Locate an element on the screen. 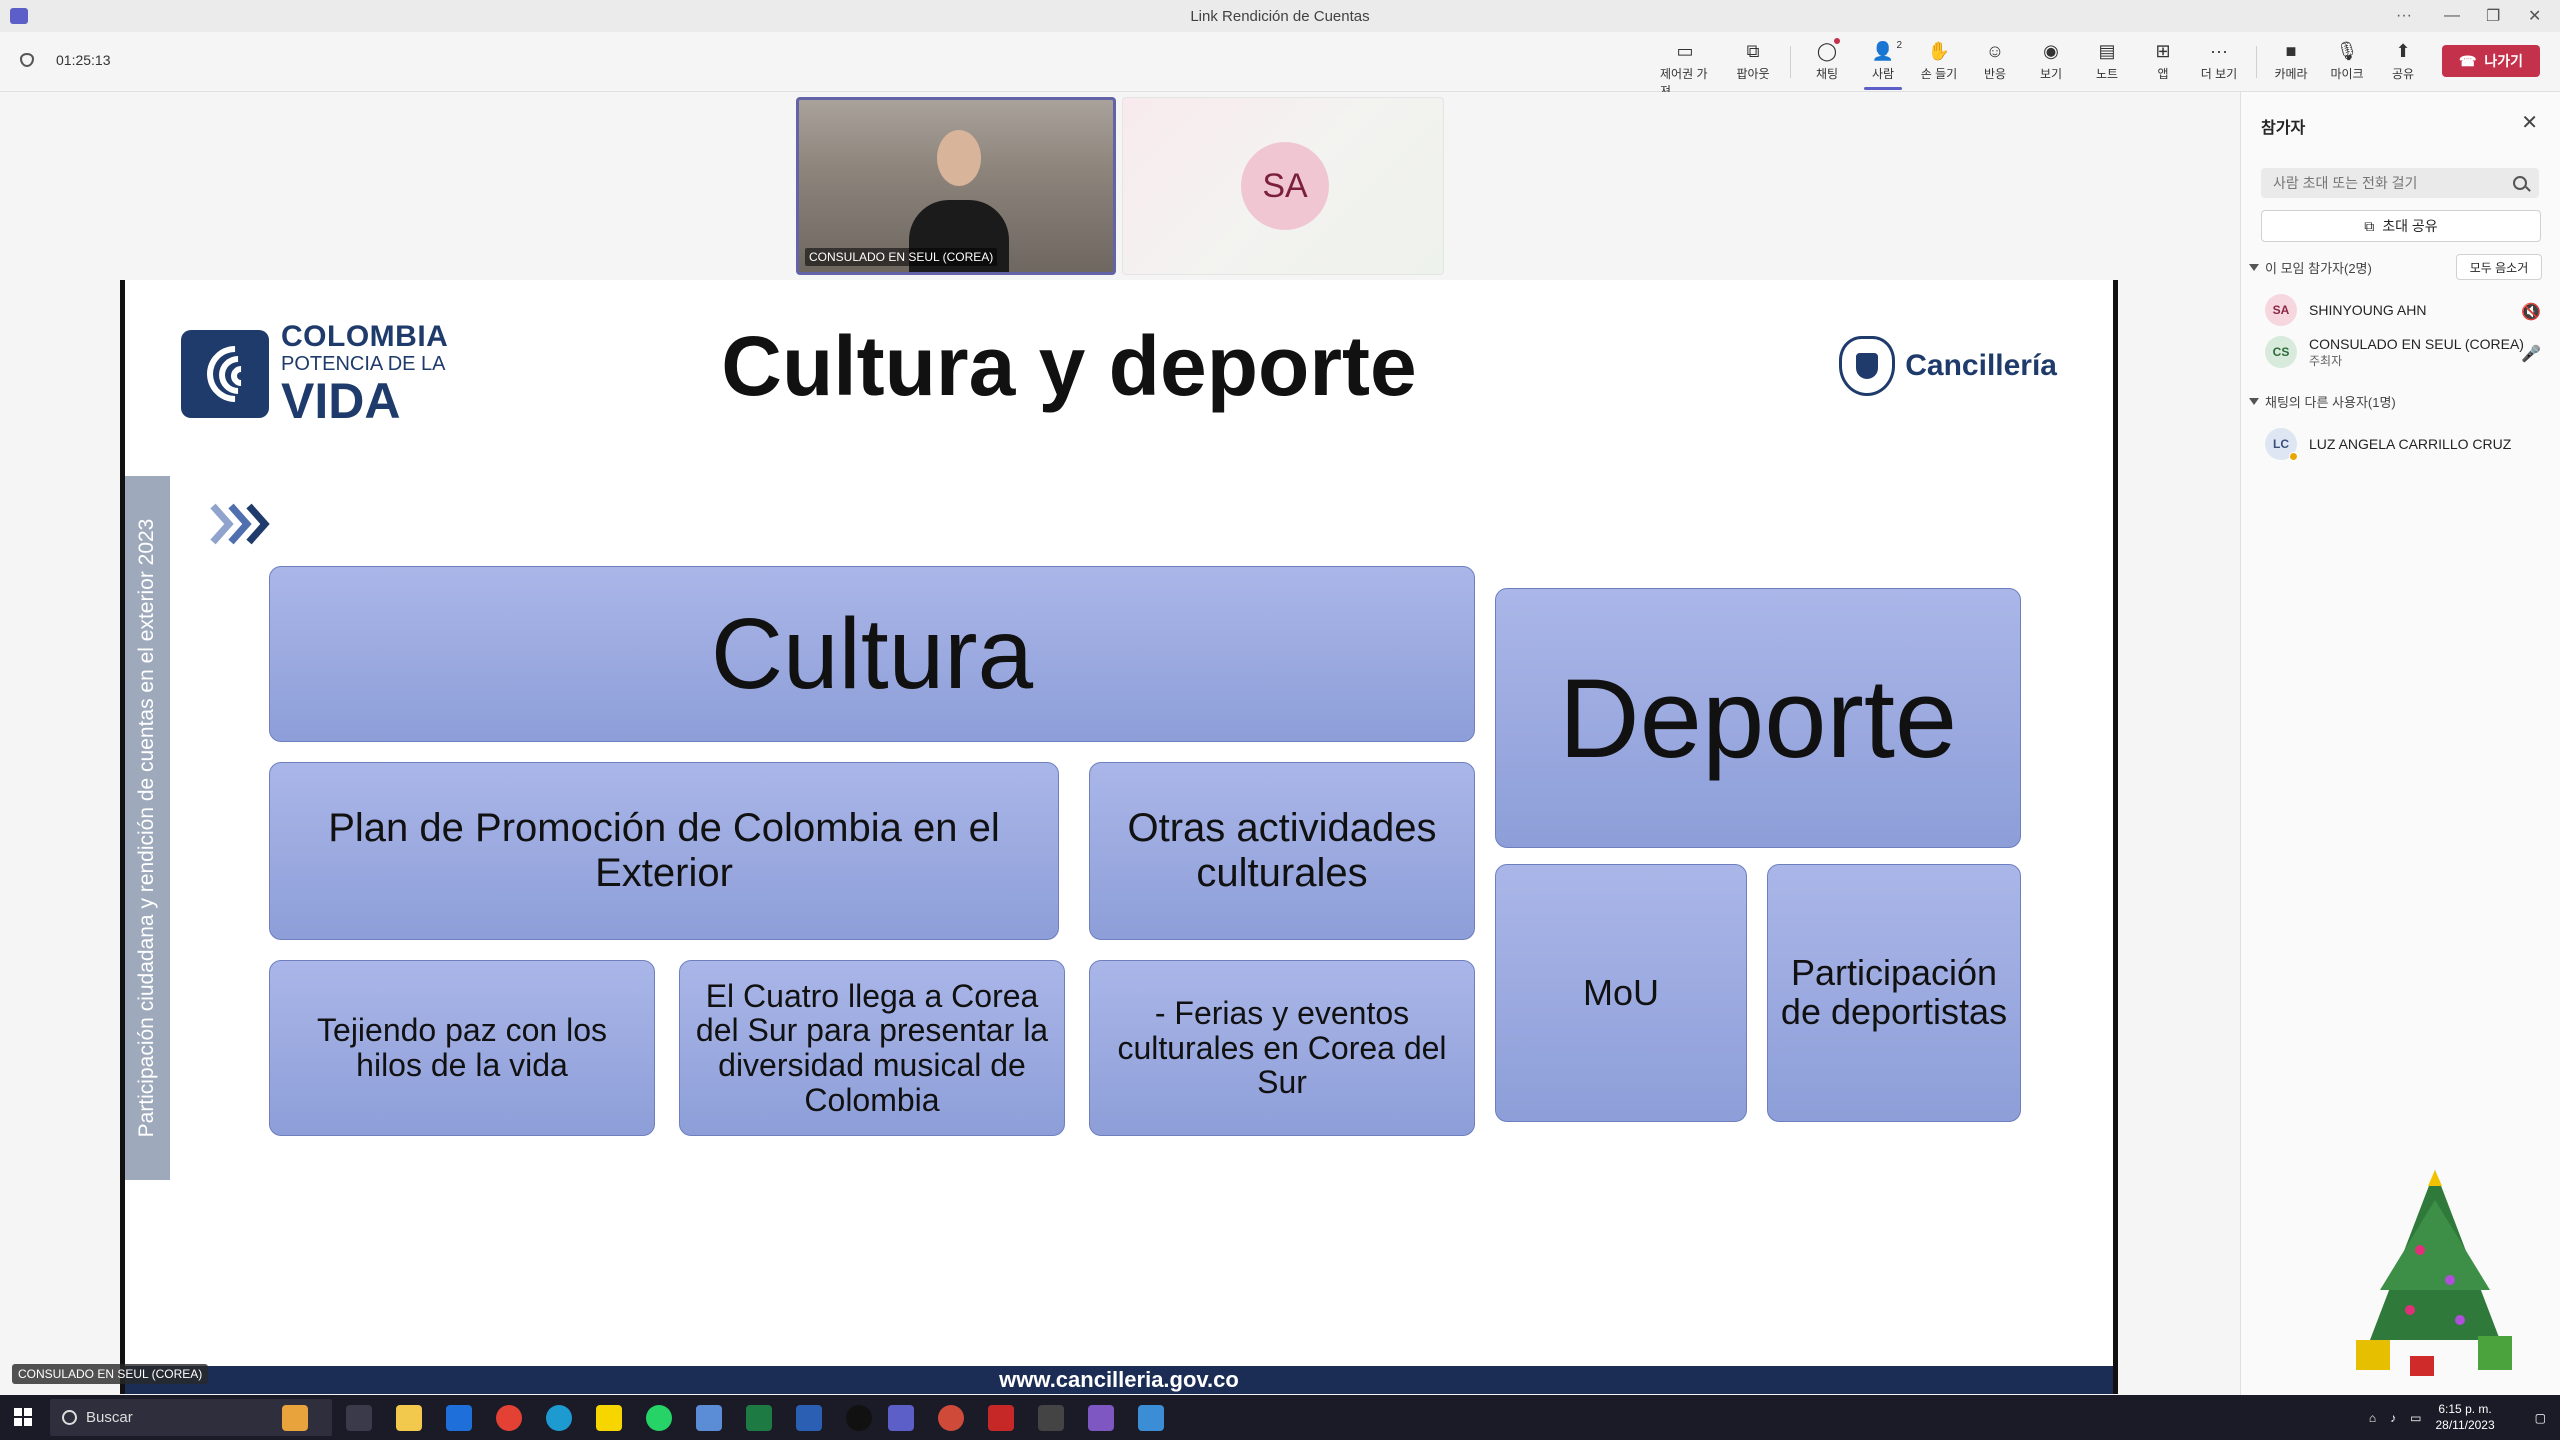 The image size is (2560, 1440). camera-button: ■ 카메라 is located at coordinates (2291, 61).